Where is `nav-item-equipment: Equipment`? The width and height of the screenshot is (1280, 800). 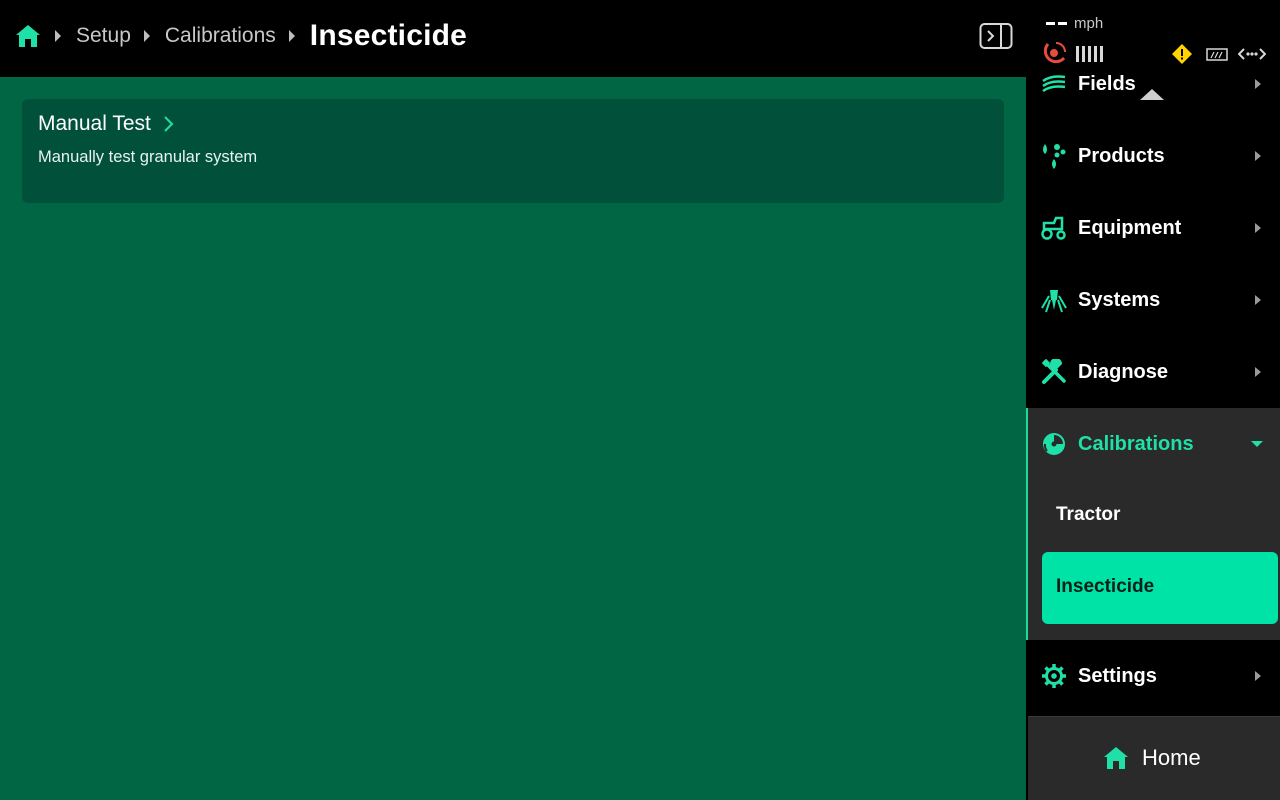
nav-item-equipment: Equipment is located at coordinates (1153, 228).